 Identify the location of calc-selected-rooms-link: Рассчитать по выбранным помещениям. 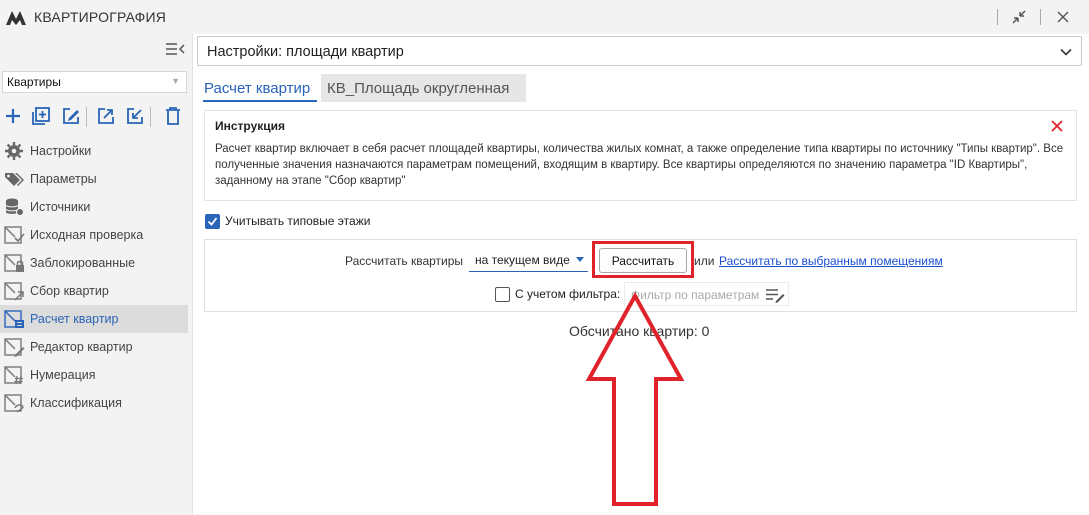
(831, 261).